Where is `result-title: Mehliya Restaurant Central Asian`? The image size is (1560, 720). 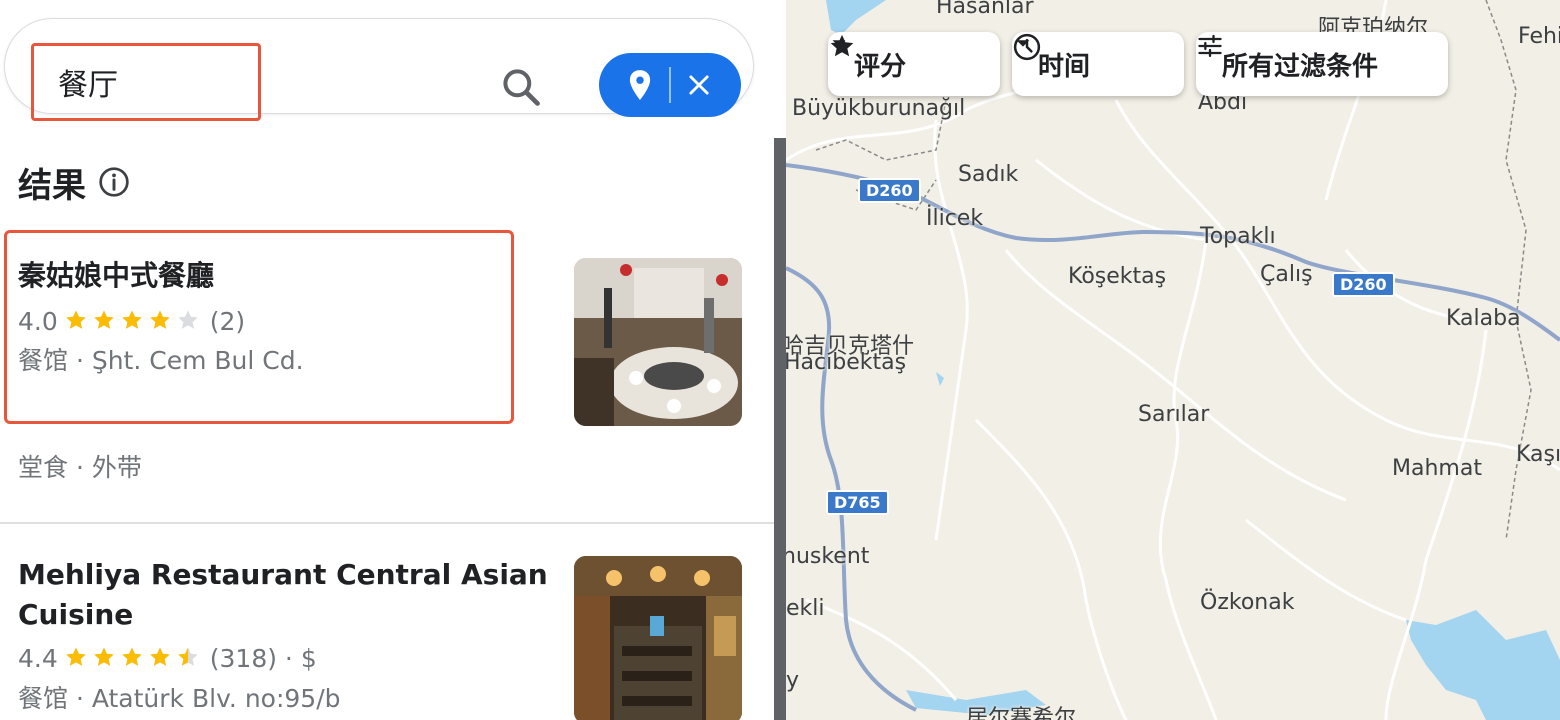
result-title: Mehliya Restaurant Central Asian is located at coordinates (283, 575).